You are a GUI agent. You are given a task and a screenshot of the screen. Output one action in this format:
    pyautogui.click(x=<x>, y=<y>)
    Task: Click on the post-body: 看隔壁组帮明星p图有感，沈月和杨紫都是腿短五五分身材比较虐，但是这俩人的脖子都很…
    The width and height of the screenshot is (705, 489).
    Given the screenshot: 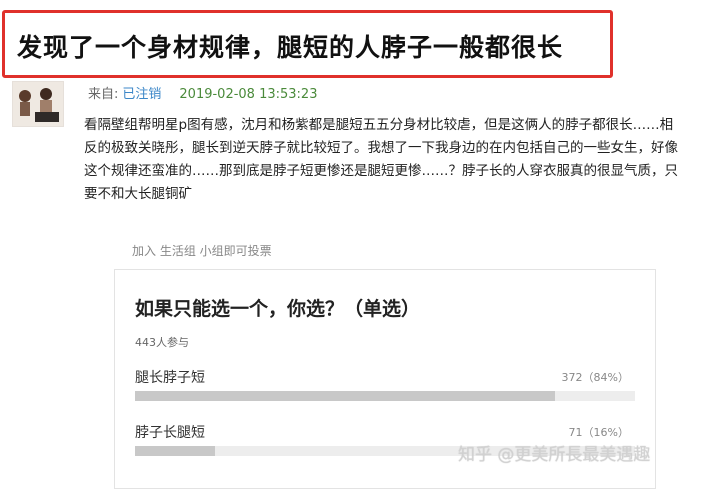 What is the action you would take?
    pyautogui.click(x=381, y=159)
    